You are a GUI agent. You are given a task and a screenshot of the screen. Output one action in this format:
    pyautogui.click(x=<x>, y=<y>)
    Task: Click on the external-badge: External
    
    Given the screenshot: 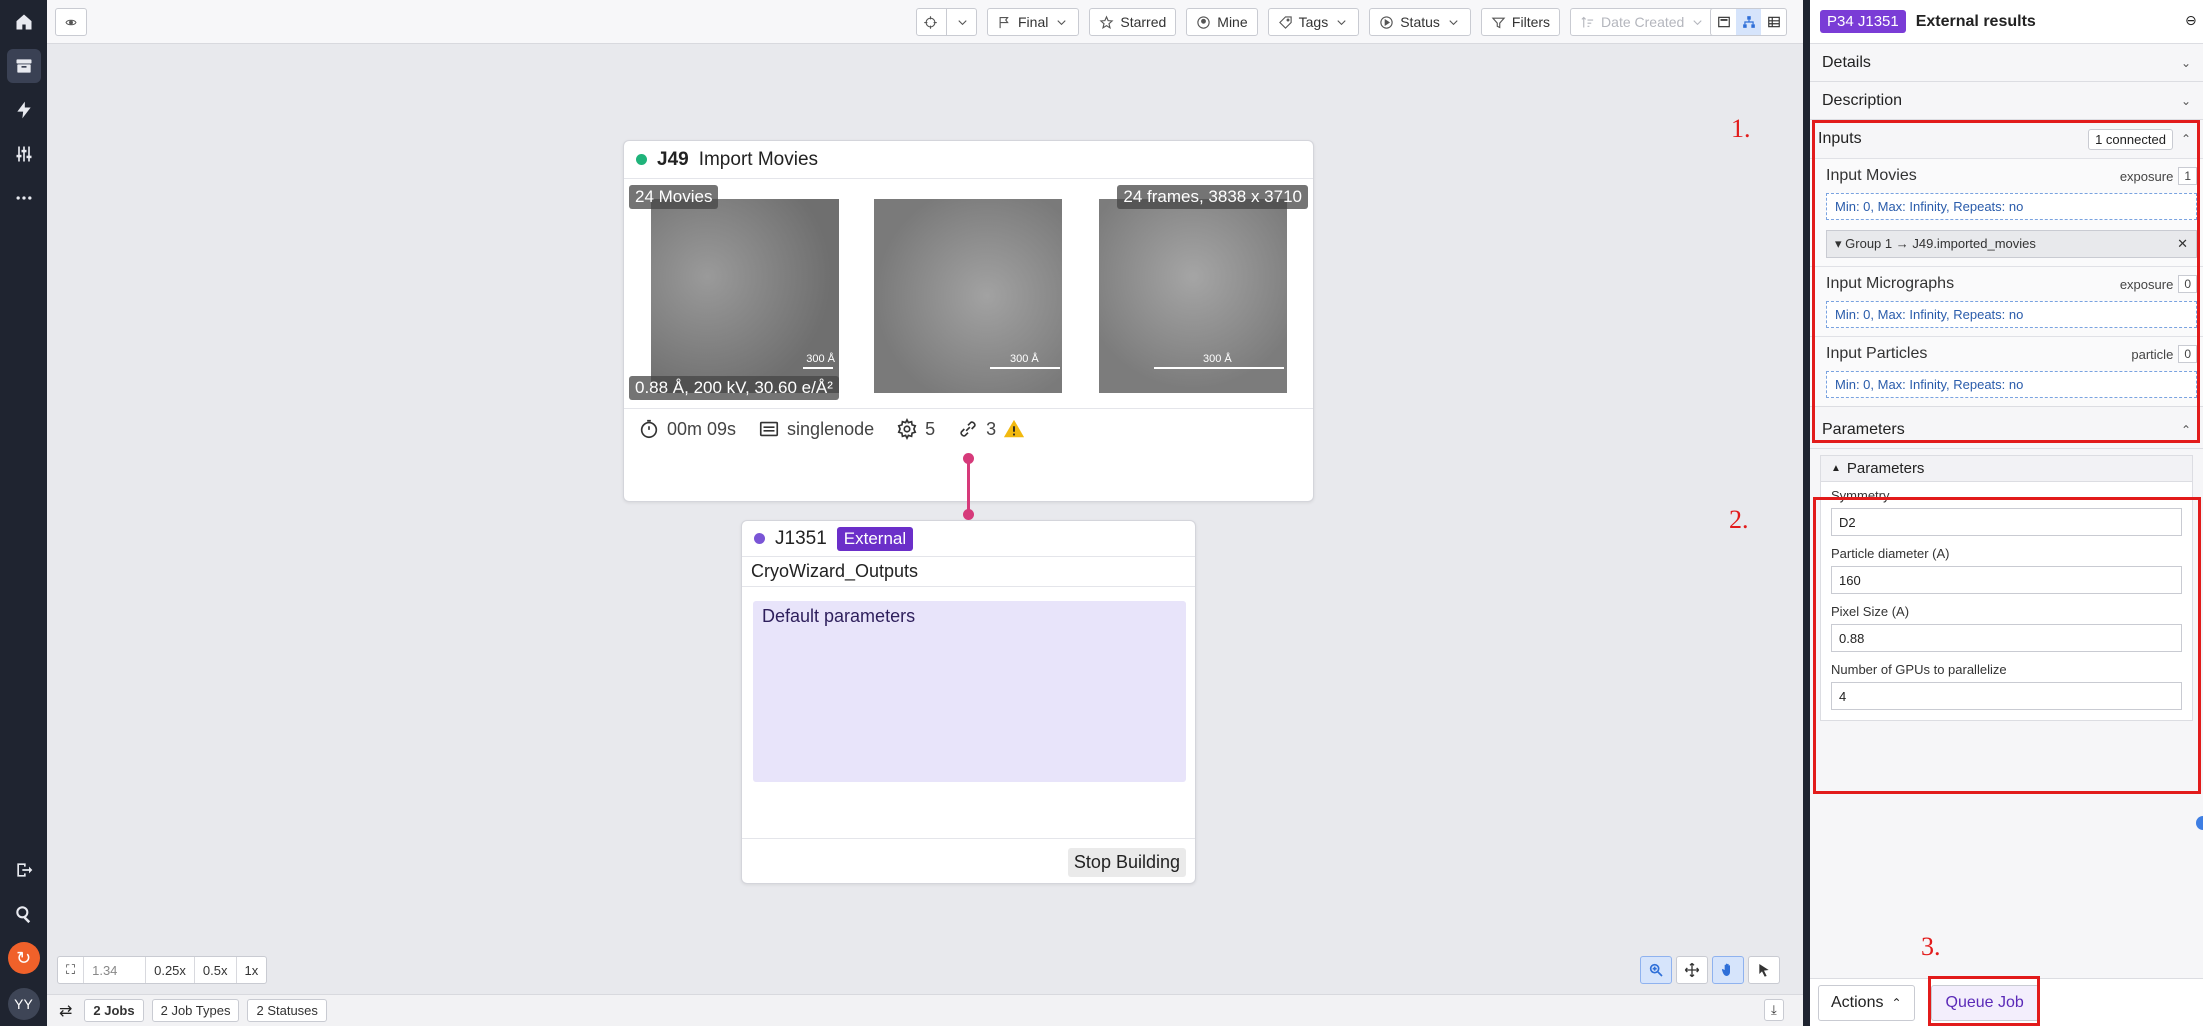 What is the action you would take?
    pyautogui.click(x=875, y=538)
    